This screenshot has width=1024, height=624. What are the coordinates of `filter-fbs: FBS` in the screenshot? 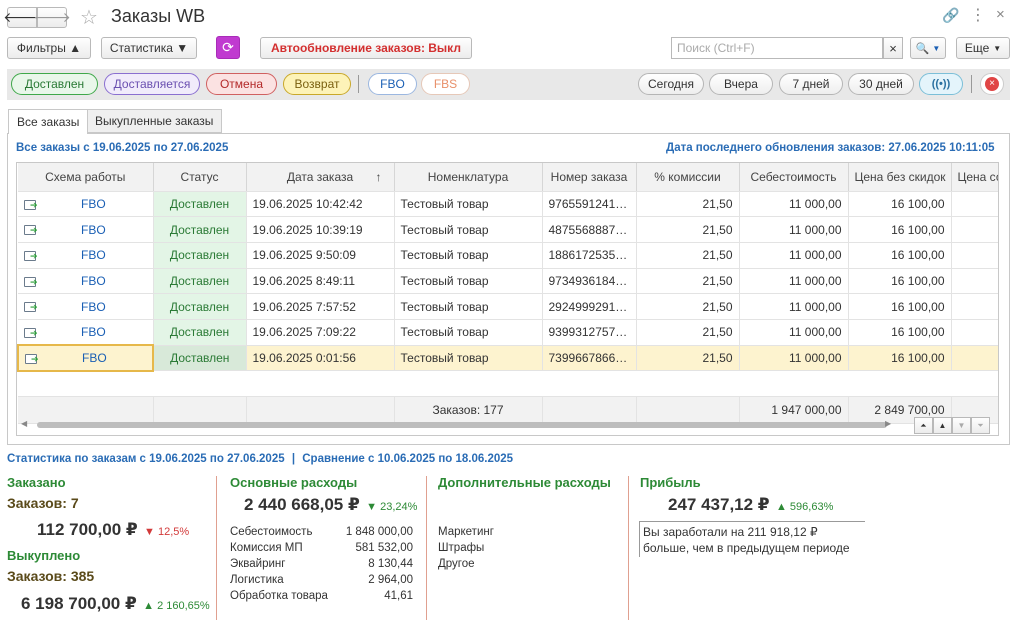 It's located at (445, 84).